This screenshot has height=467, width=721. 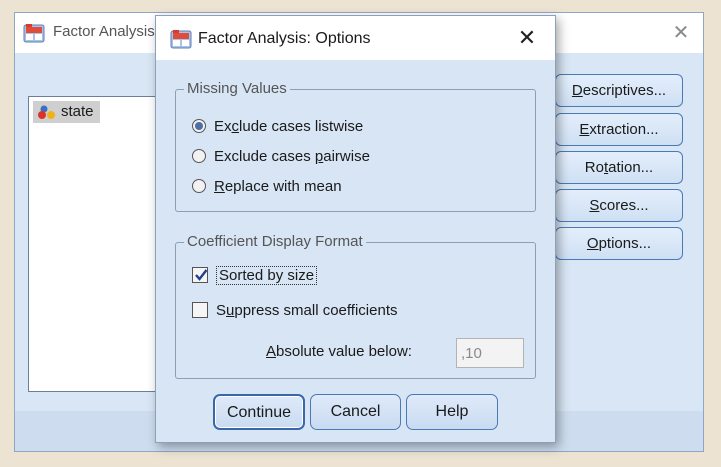 What do you see at coordinates (284, 38) in the screenshot?
I see `dialog-title: Factor Analysis: Options` at bounding box center [284, 38].